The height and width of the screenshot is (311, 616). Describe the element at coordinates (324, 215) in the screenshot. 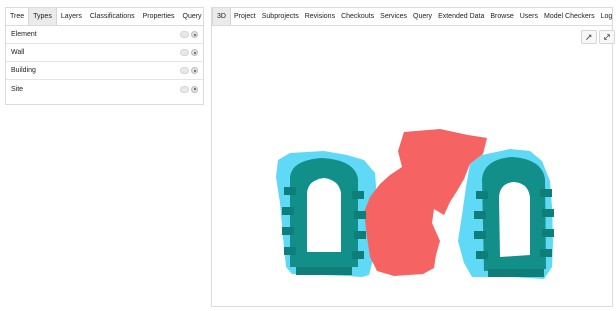

I see `left-window-opening` at that location.